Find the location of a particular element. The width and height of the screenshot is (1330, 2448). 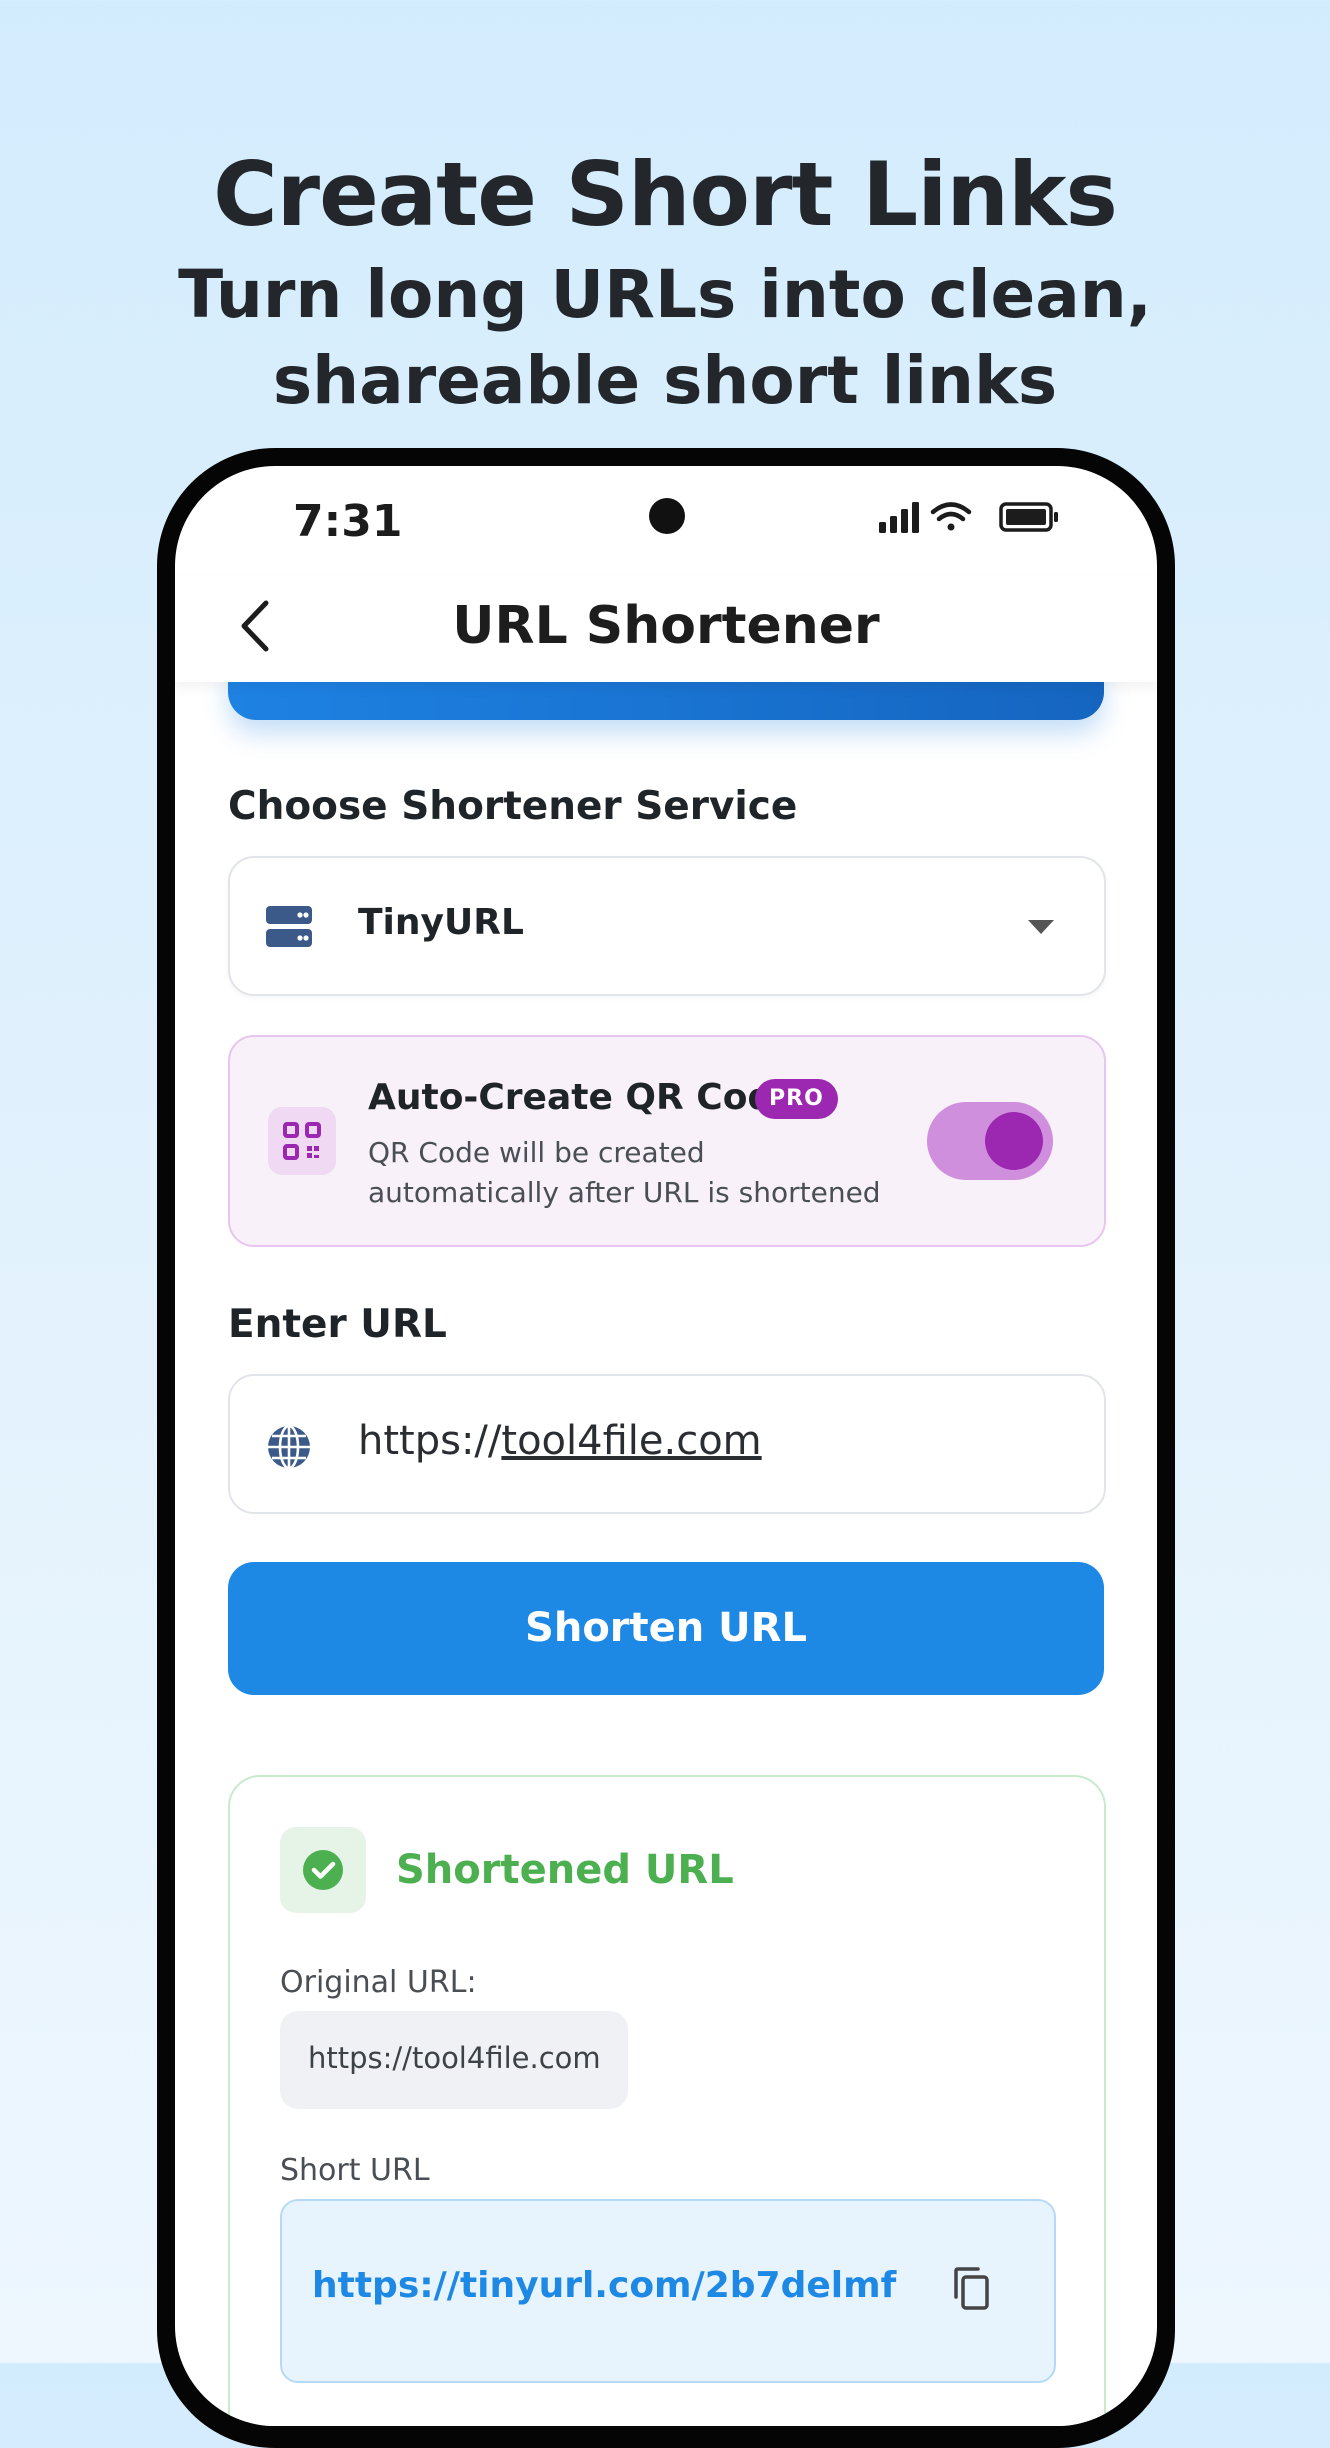

auto-qr-toggle is located at coordinates (990, 1141).